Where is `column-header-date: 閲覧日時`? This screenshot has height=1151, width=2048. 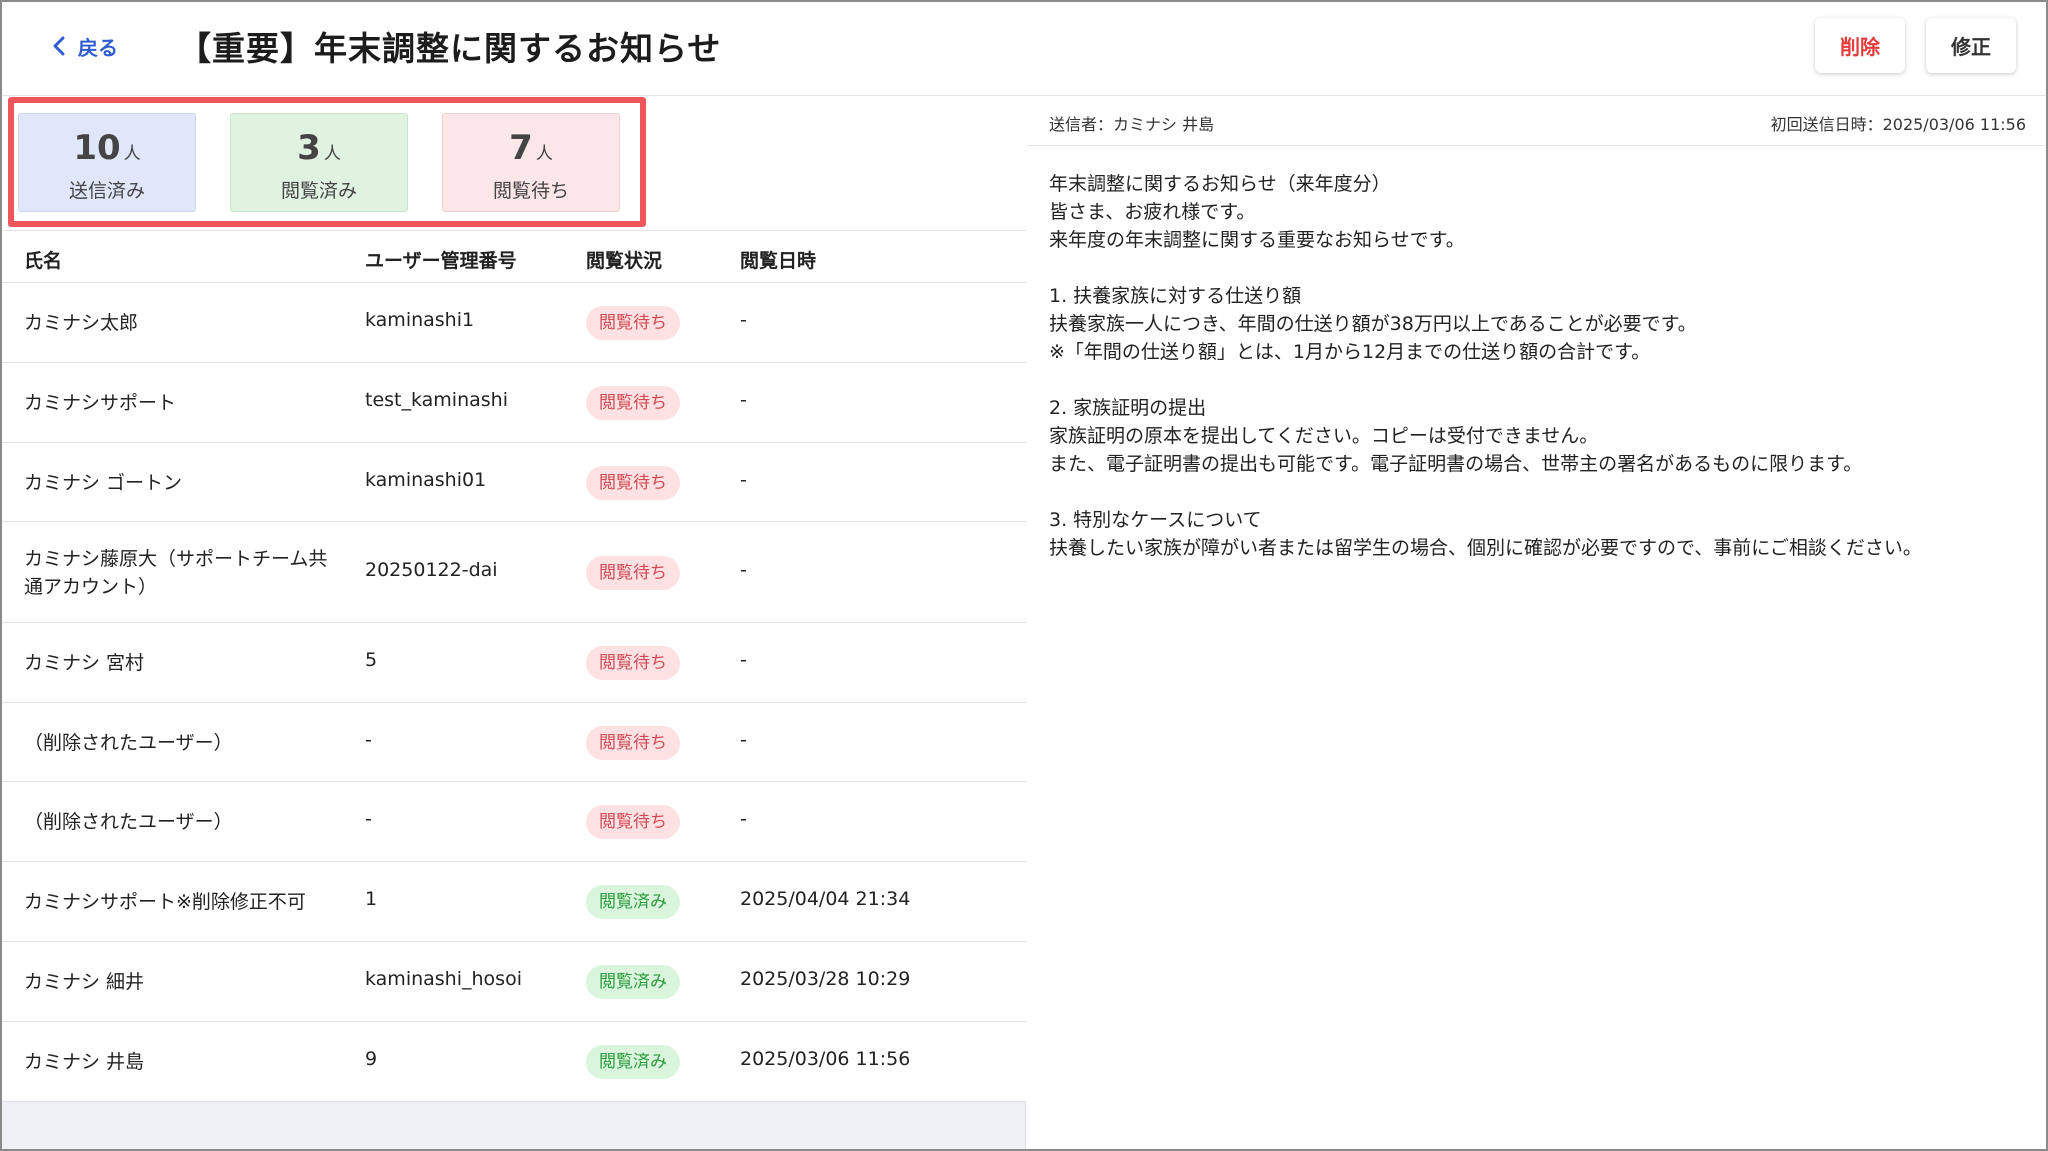
column-header-date: 閲覧日時 is located at coordinates (778, 261).